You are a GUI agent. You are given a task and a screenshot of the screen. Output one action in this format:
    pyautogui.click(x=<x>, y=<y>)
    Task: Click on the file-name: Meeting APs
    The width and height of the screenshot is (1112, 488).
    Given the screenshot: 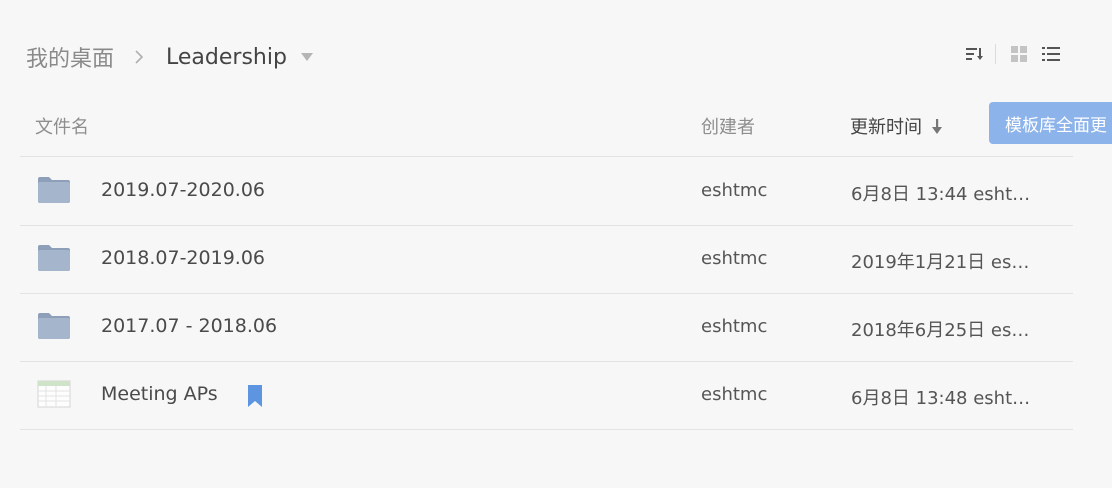 What is the action you would take?
    pyautogui.click(x=159, y=394)
    